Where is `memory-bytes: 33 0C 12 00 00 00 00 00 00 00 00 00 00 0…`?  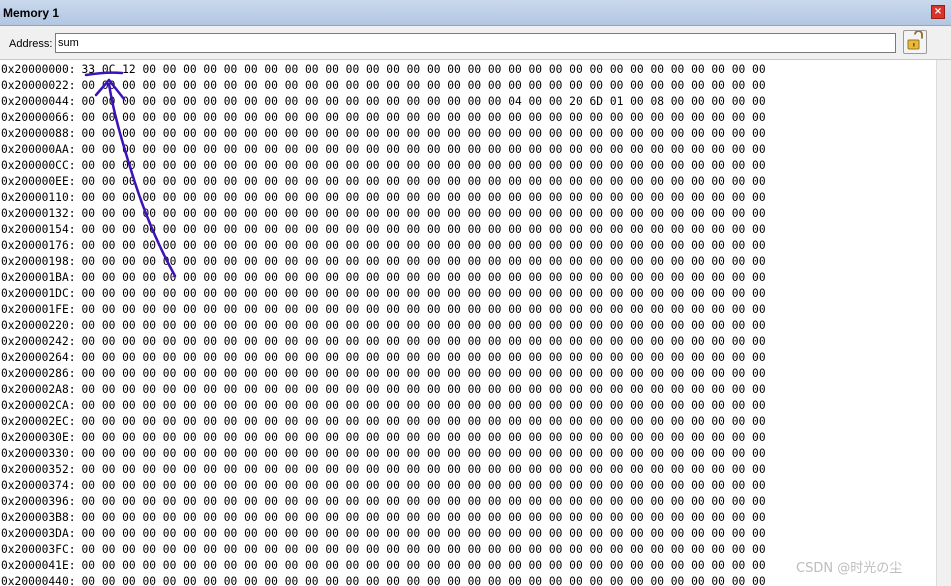
memory-bytes: 33 0C 12 00 00 00 00 00 00 00 00 00 00 0… is located at coordinates (424, 70).